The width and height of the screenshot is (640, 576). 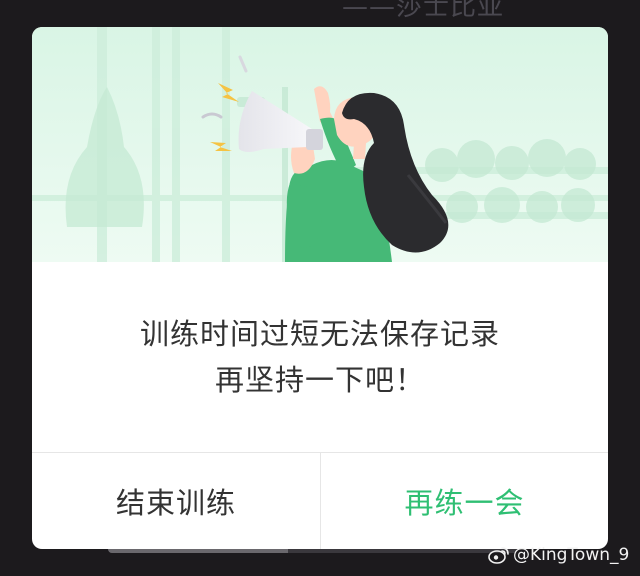 I want to click on dialog-message: 训练时间过短无法保存记录 再坚持一下吧！, so click(x=320, y=357).